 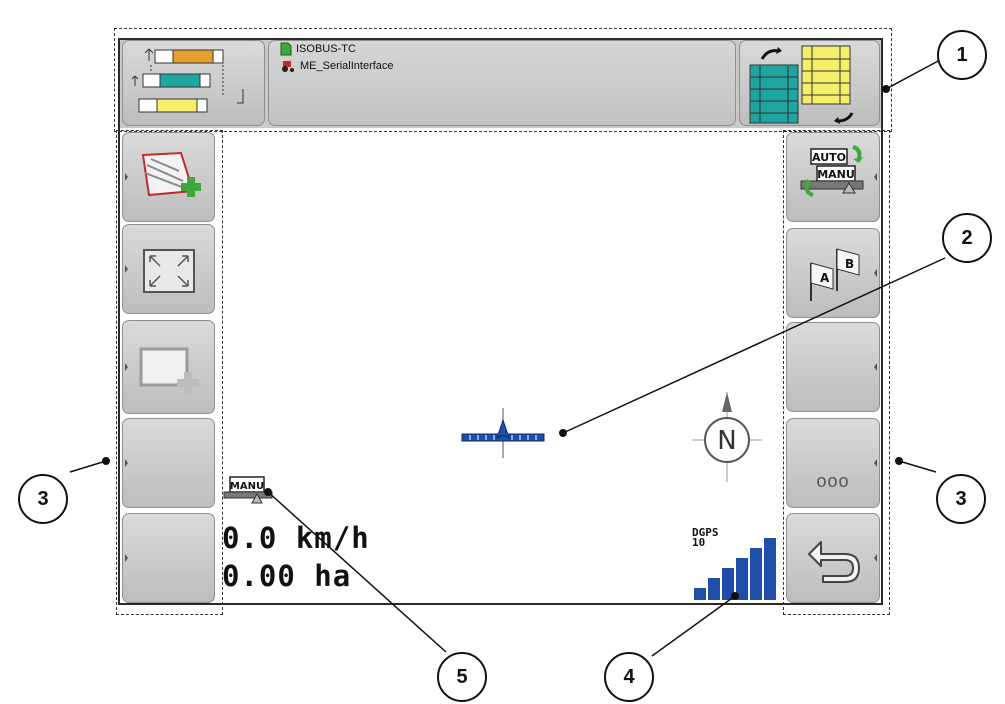 What do you see at coordinates (962, 55) in the screenshot?
I see `callout-1: 1` at bounding box center [962, 55].